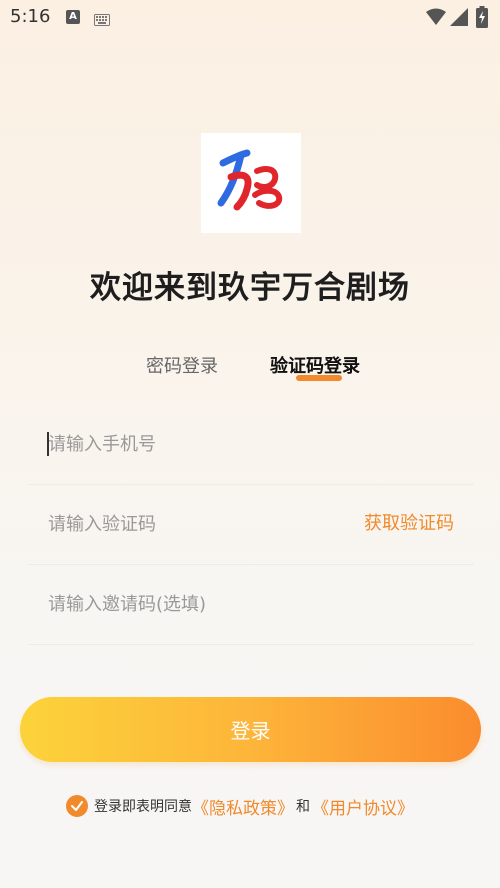 This screenshot has height=888, width=500. What do you see at coordinates (193, 444) in the screenshot?
I see `phone-input` at bounding box center [193, 444].